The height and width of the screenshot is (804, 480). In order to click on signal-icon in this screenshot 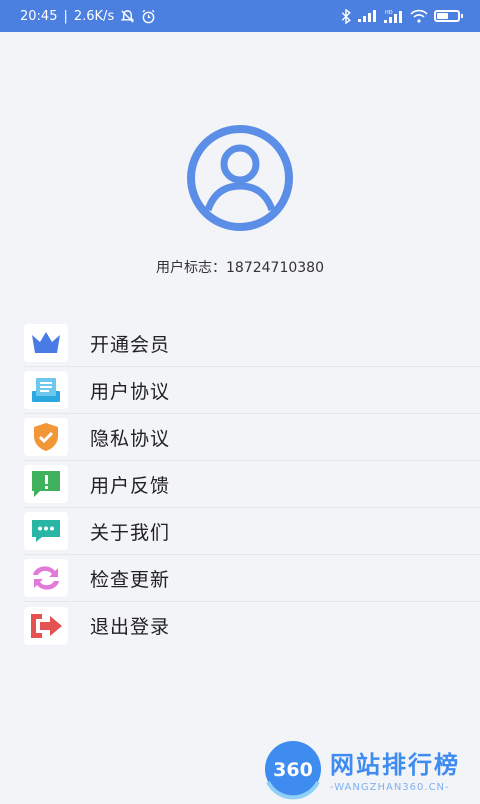, I will do `click(368, 16)`.